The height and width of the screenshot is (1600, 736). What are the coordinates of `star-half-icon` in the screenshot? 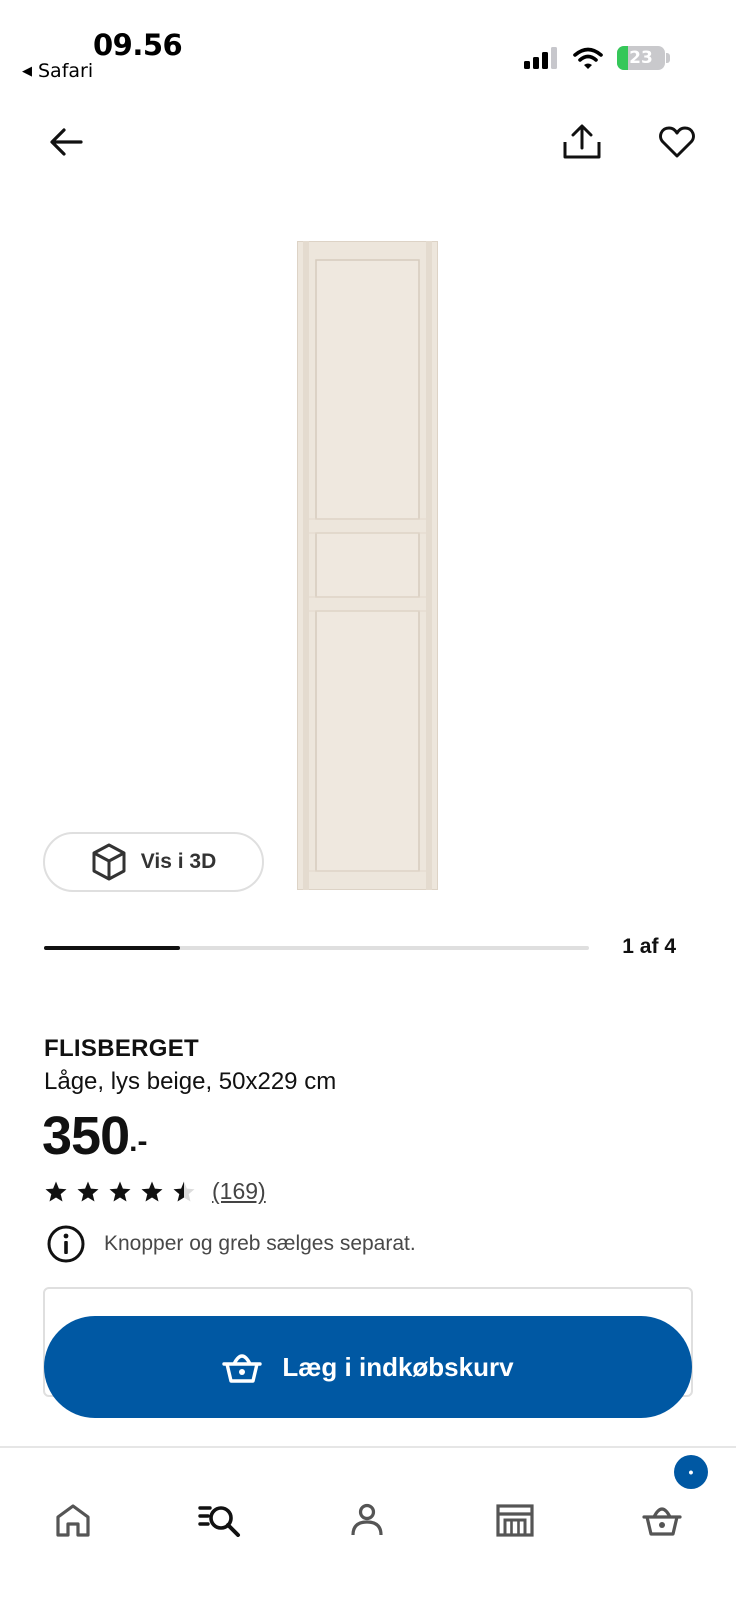 It's located at (184, 1191).